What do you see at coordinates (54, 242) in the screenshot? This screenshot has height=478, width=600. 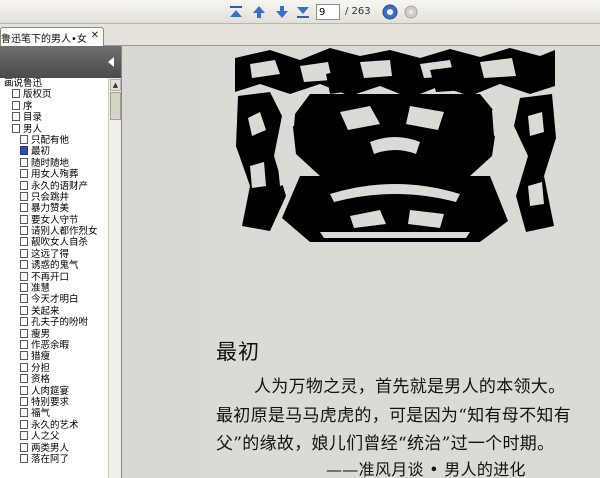 I see `sidebar-item: 靓吹女人自杀` at bounding box center [54, 242].